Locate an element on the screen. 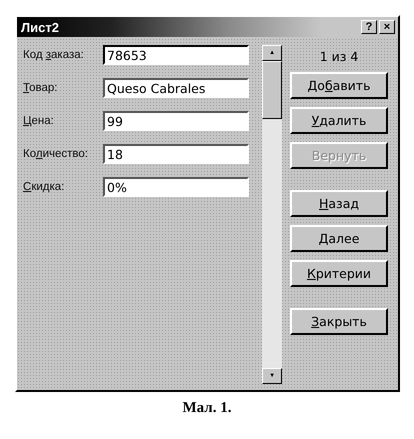 This screenshot has height=439, width=414. input-field: 18 is located at coordinates (176, 154).